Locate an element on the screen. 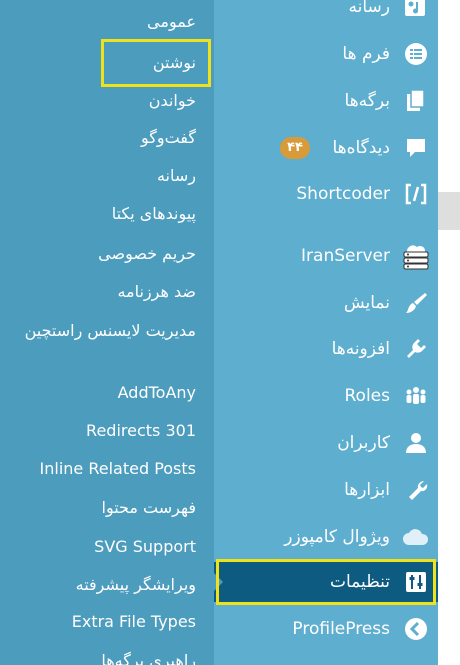 This screenshot has height=665, width=460. menu-item-visual-composer: ویژوال کامپوزر is located at coordinates (326, 537).